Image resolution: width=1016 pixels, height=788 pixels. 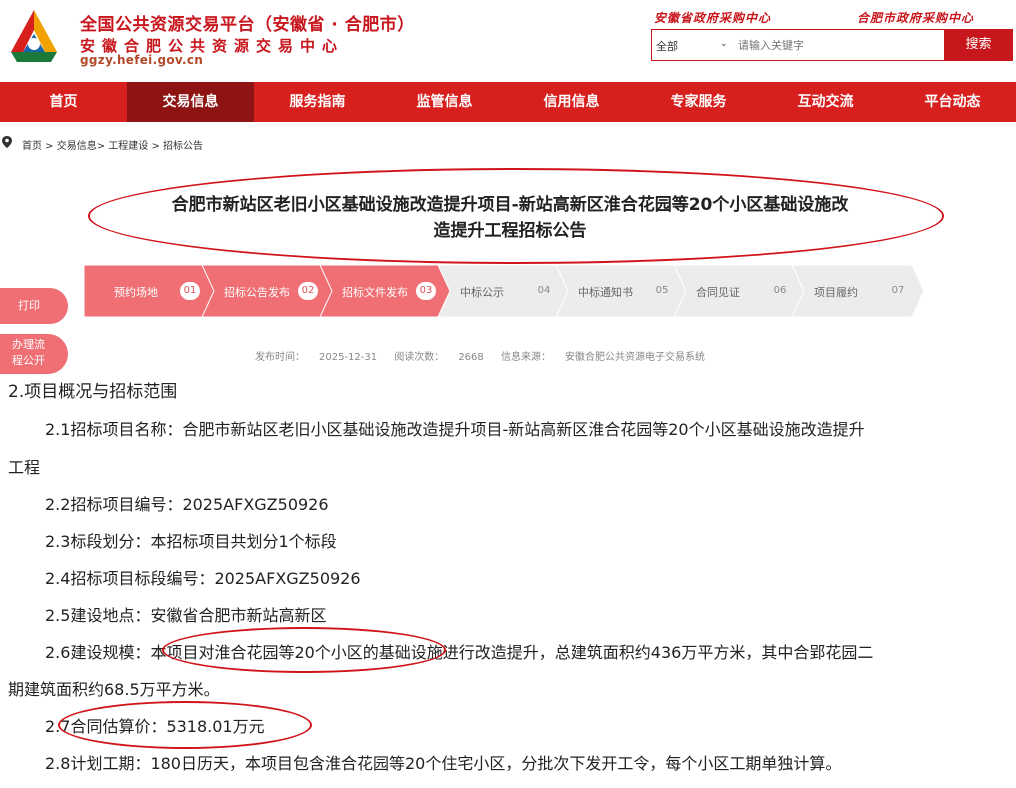 I want to click on process-step-6: 合同见证 06, so click(x=740, y=291).